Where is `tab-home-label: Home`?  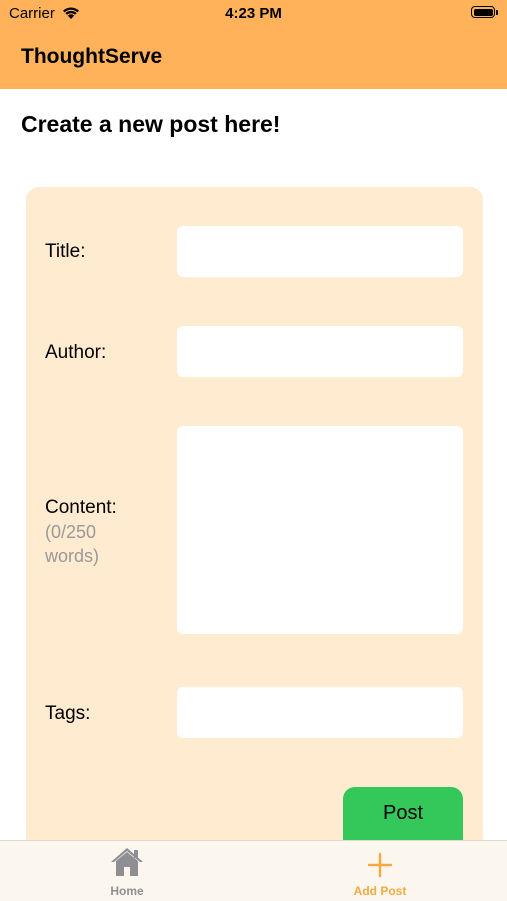
tab-home-label: Home is located at coordinates (127, 891).